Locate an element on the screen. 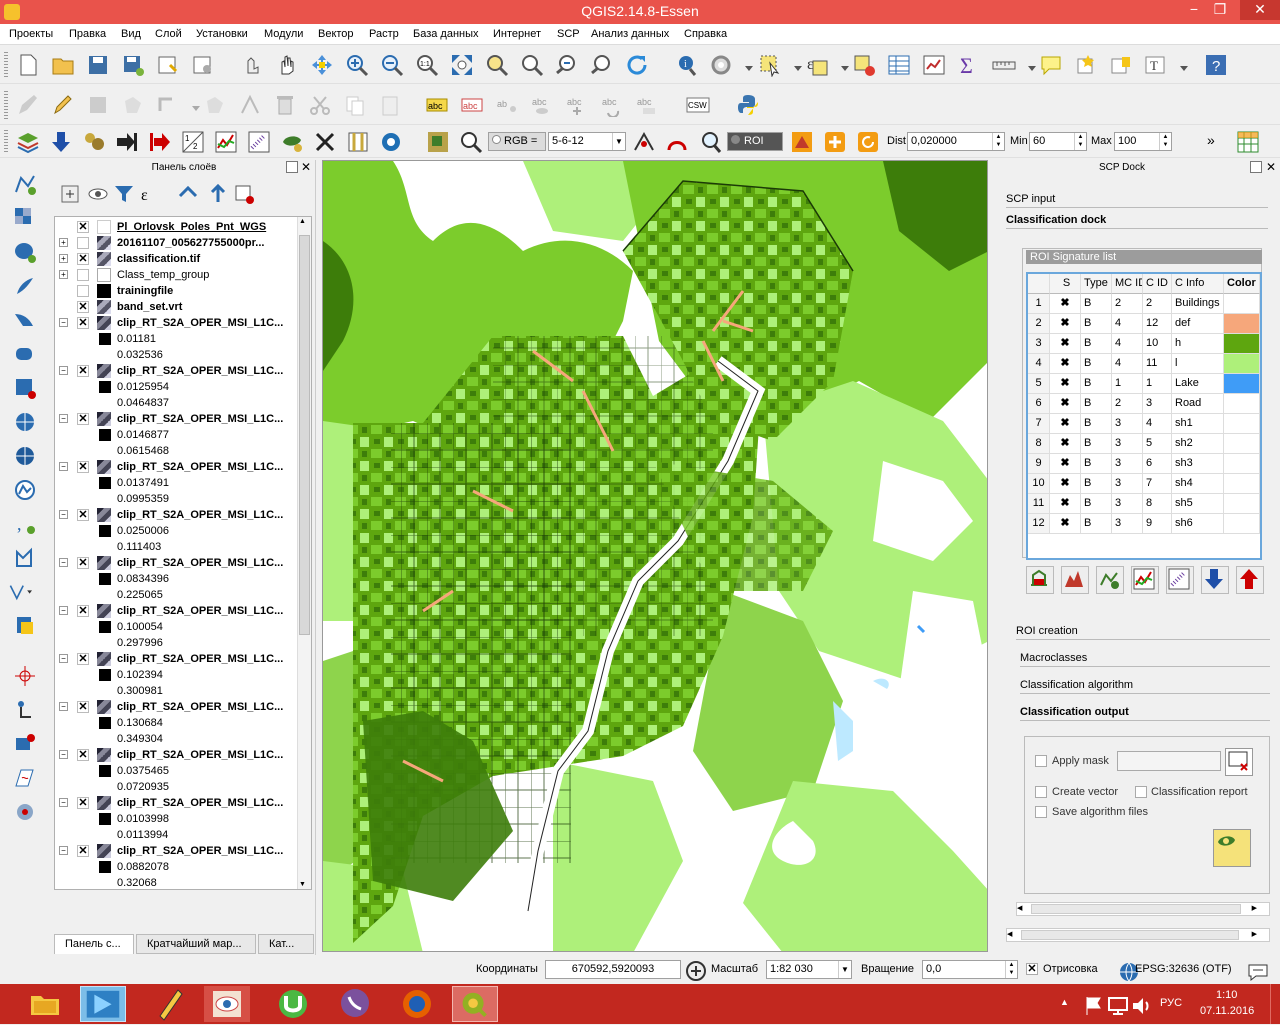  select-features-icon is located at coordinates (770, 65).